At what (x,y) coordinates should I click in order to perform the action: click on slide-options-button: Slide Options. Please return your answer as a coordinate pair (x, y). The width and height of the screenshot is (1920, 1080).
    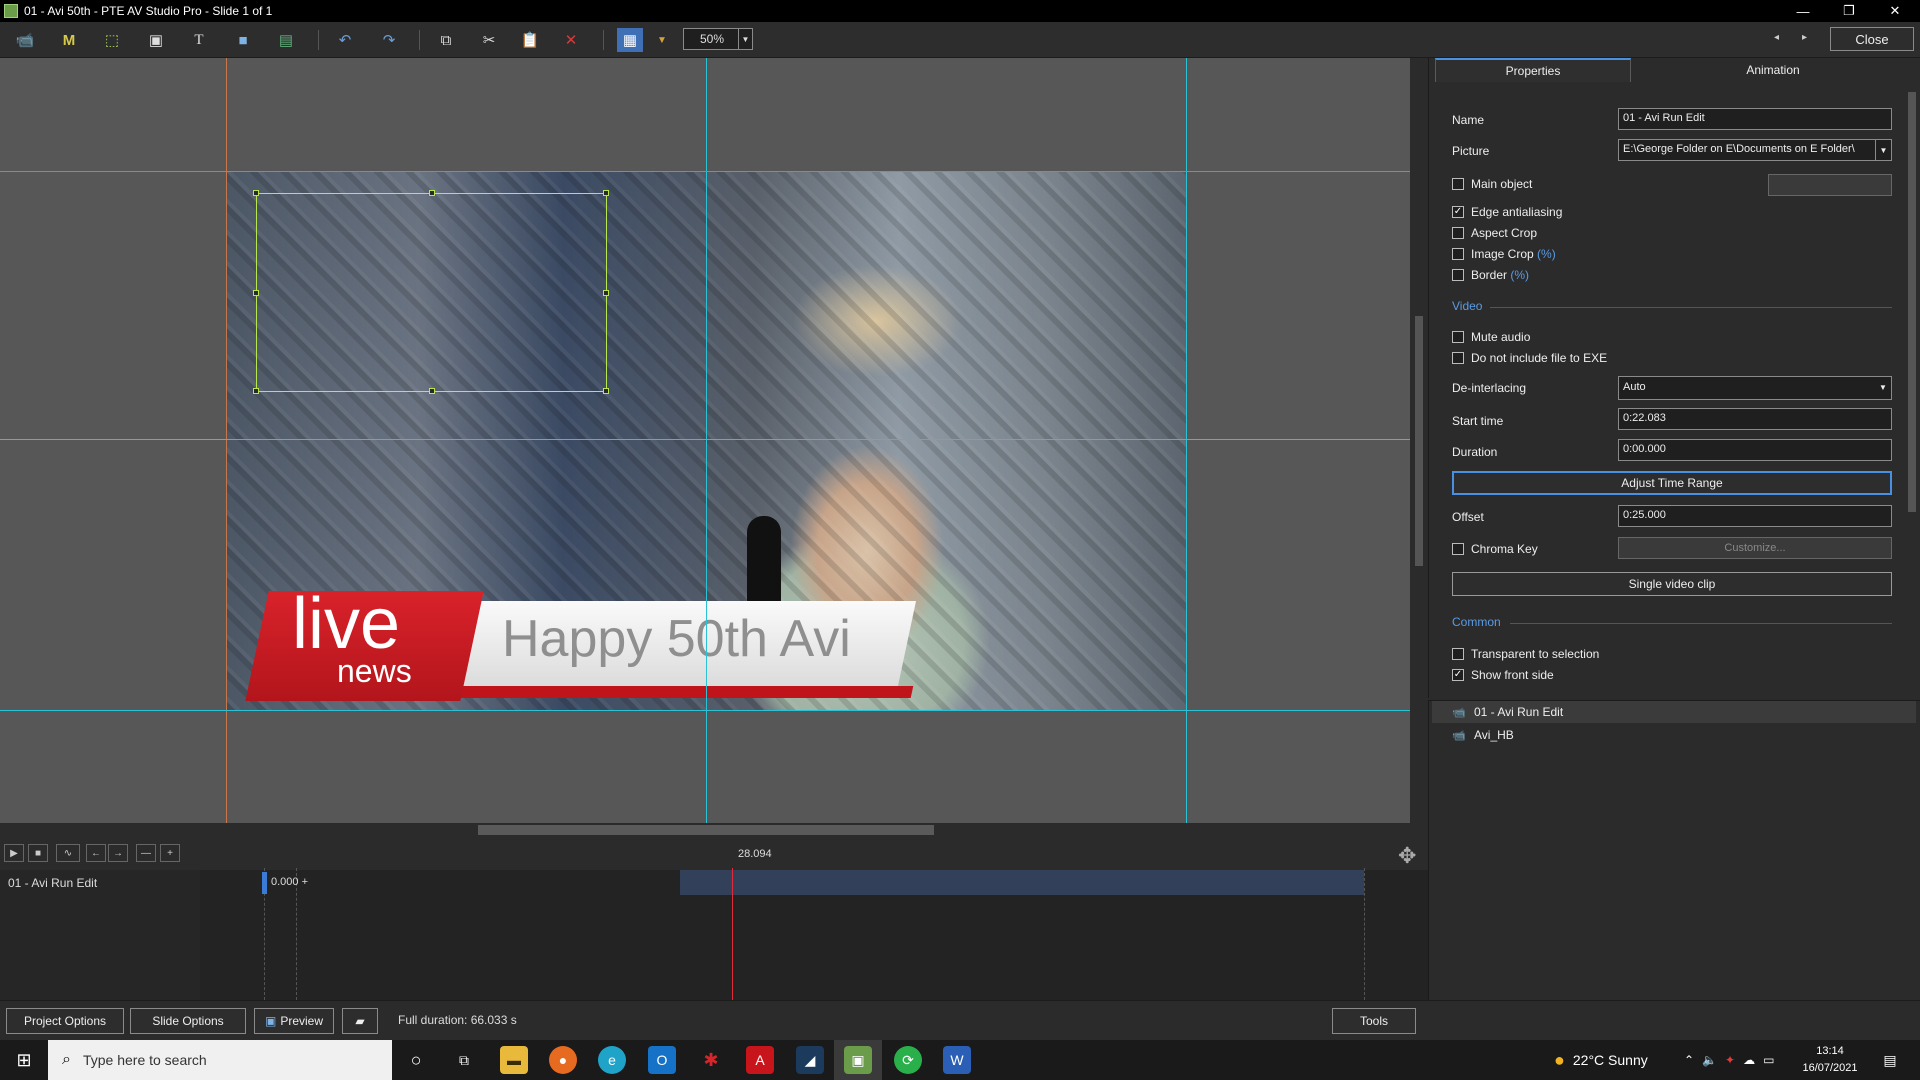
    Looking at the image, I should click on (188, 1021).